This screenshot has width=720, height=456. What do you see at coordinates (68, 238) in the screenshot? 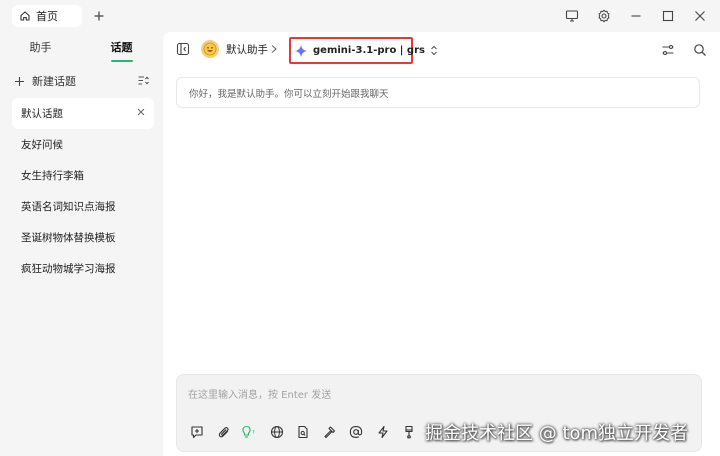
I see `topic-item-label: 圣诞树物体替换模板` at bounding box center [68, 238].